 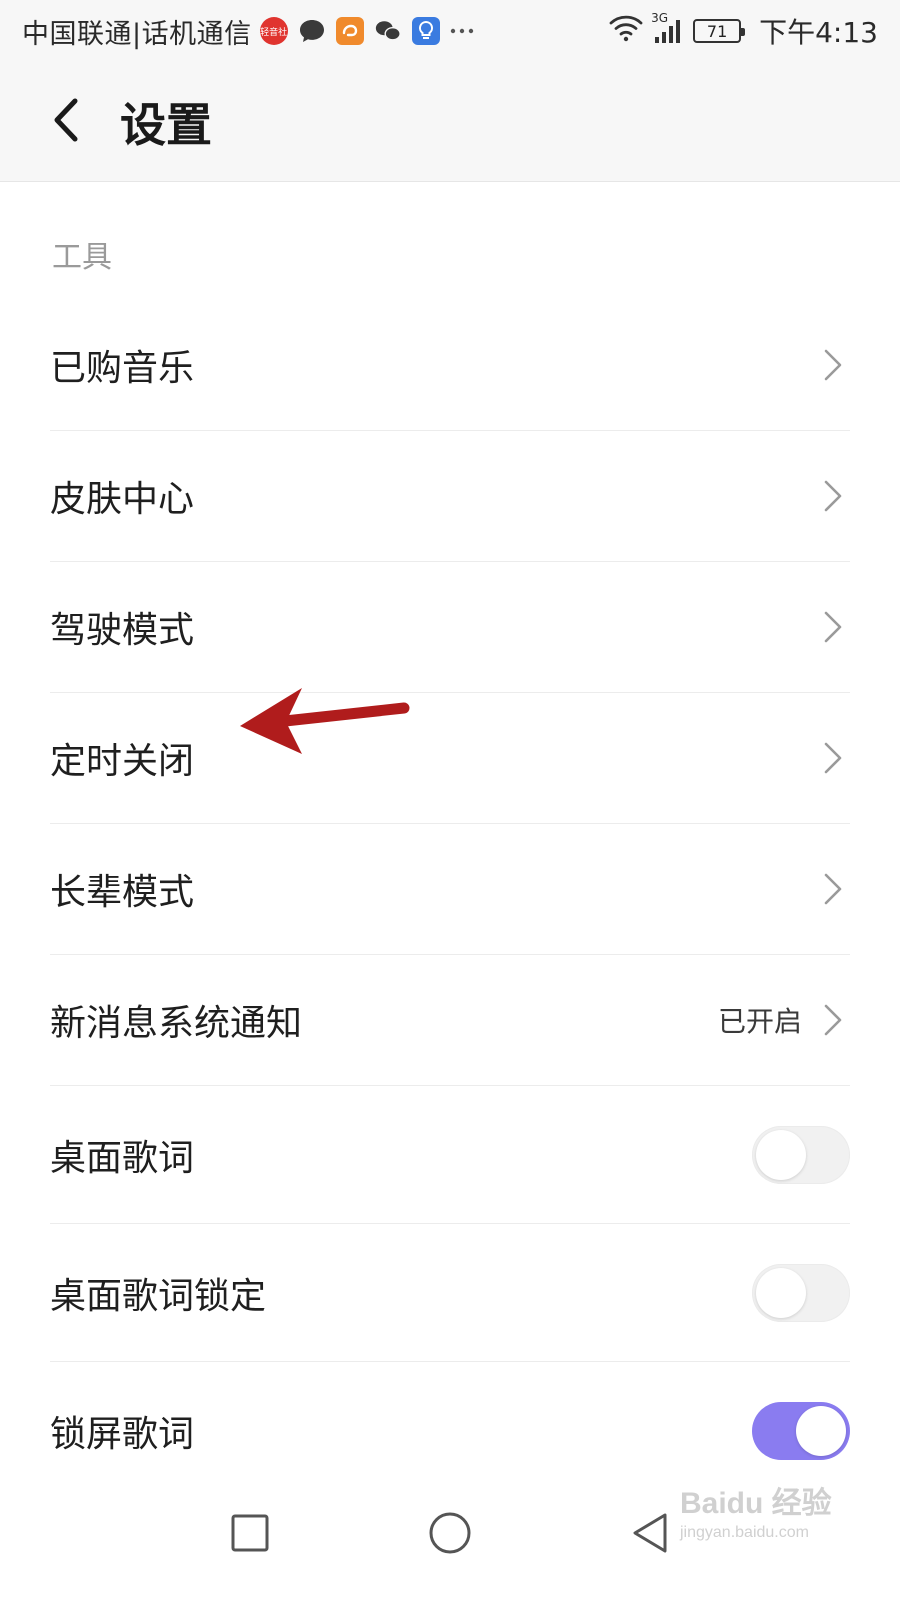 I want to click on desktop-lyrics-lock-toggle, so click(x=801, y=1292).